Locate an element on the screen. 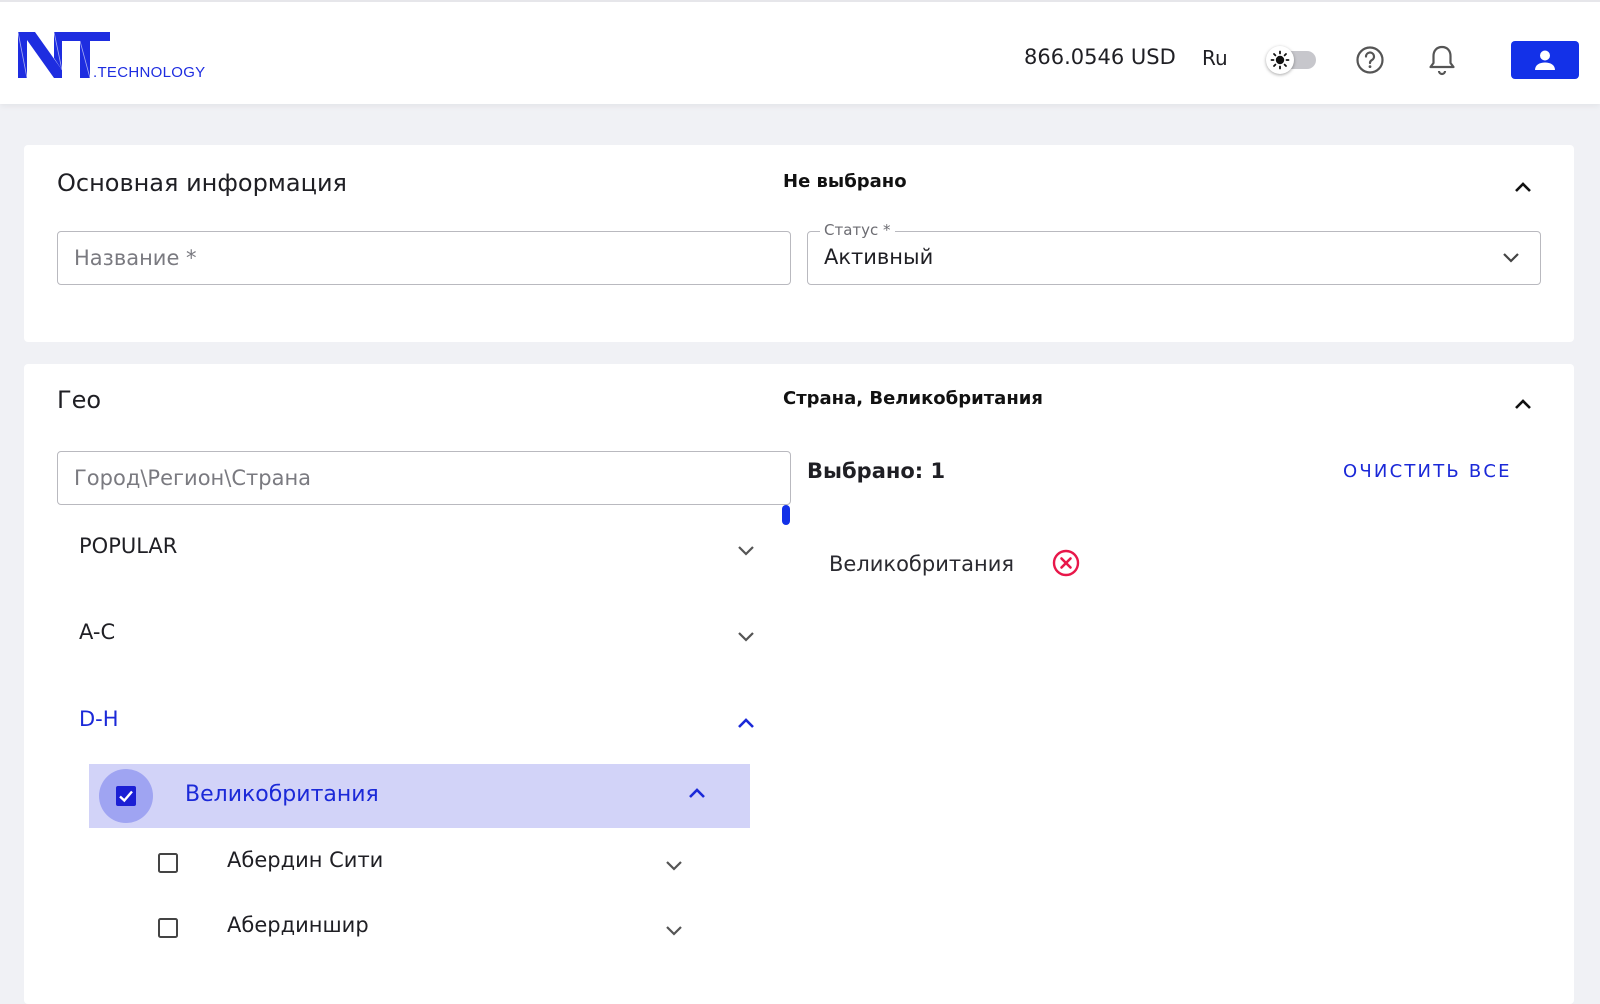 This screenshot has height=1004, width=1600. status-label: Статус * is located at coordinates (857, 230).